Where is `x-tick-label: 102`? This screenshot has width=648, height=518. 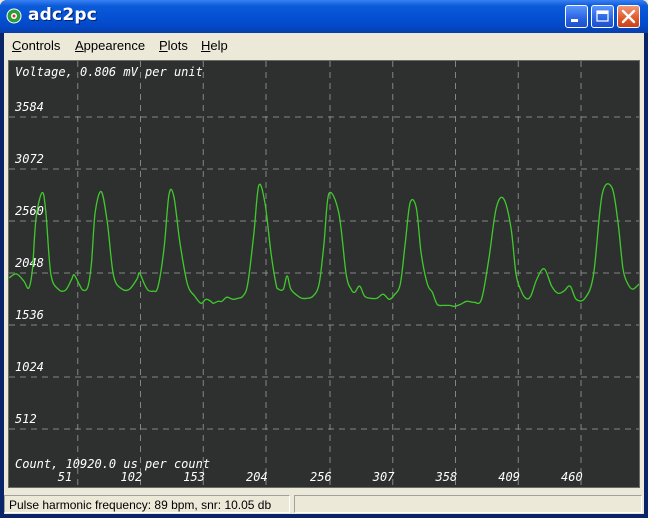 x-tick-label: 102 is located at coordinates (132, 477).